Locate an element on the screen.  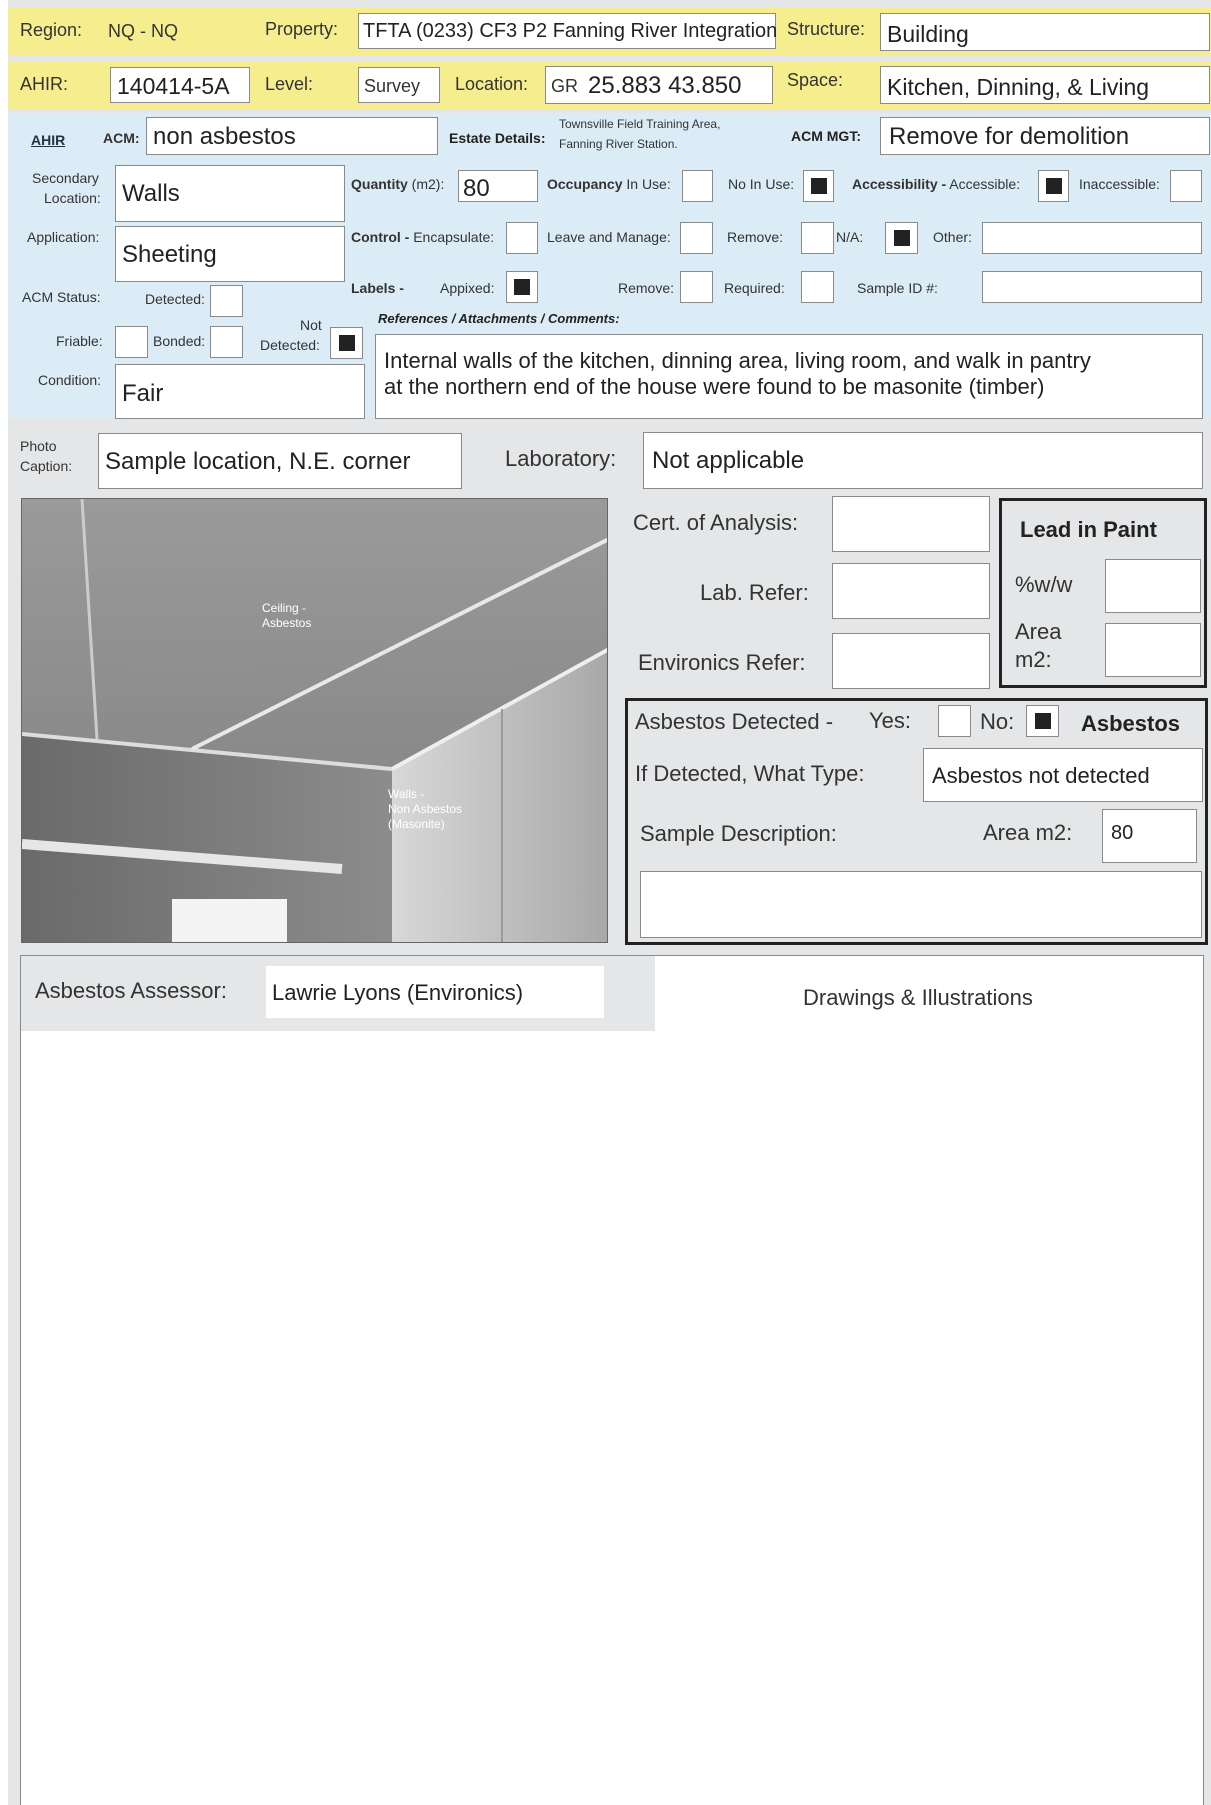
region-label: Region: is located at coordinates (51, 30).